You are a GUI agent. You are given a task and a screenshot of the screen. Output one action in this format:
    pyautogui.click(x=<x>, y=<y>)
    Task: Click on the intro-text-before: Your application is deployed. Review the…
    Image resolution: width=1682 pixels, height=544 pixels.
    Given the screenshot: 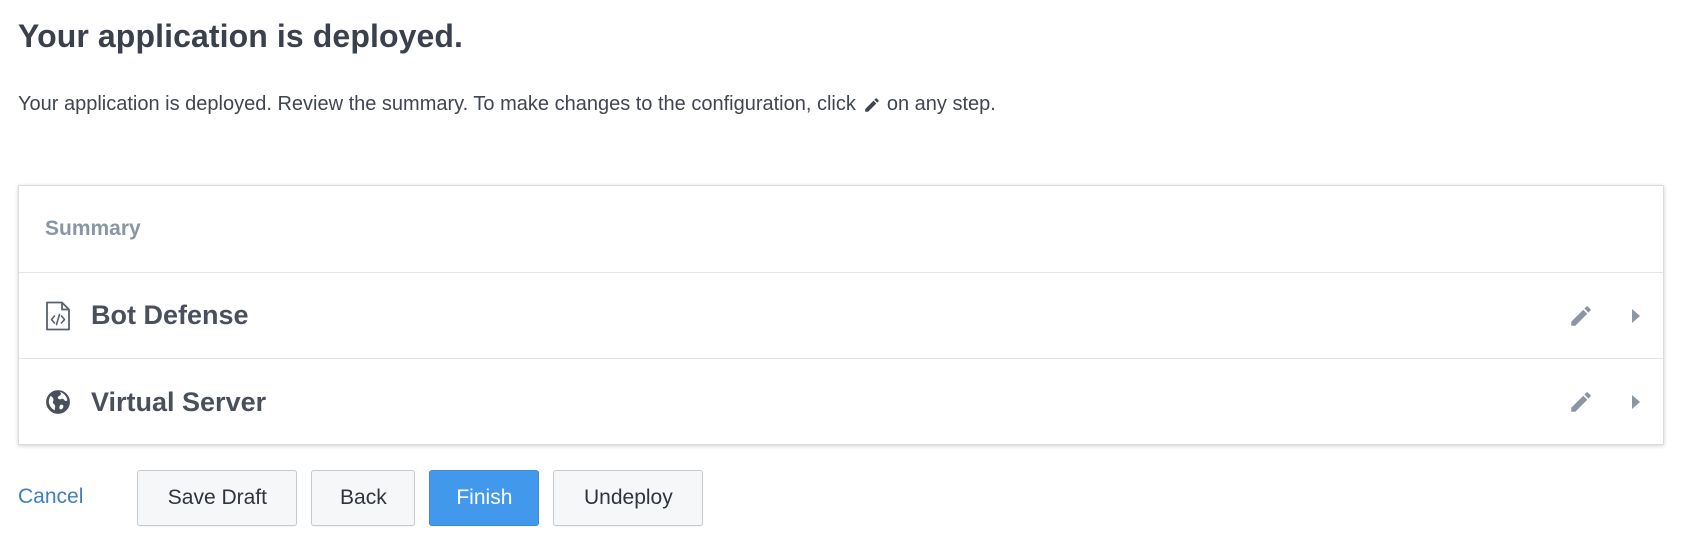 What is the action you would take?
    pyautogui.click(x=437, y=104)
    